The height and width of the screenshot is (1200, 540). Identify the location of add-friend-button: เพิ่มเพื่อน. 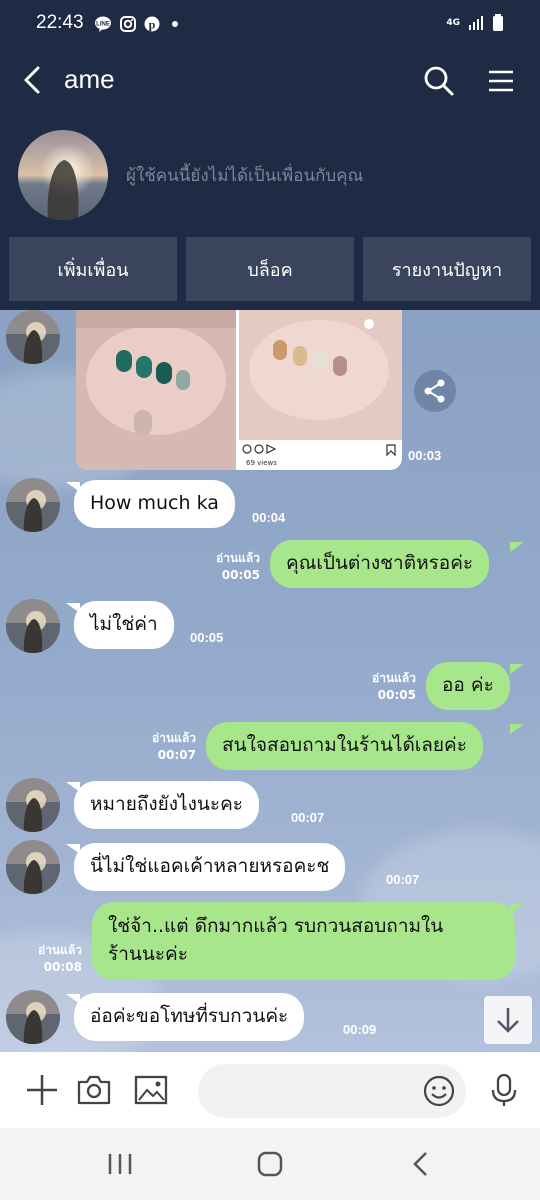
(93, 269).